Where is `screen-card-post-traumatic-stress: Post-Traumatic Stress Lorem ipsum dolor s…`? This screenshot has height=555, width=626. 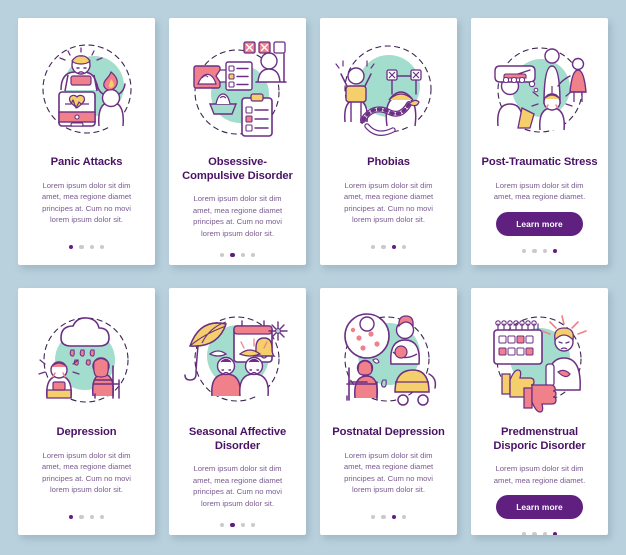 screen-card-post-traumatic-stress: Post-Traumatic Stress Lorem ipsum dolor s… is located at coordinates (539, 141).